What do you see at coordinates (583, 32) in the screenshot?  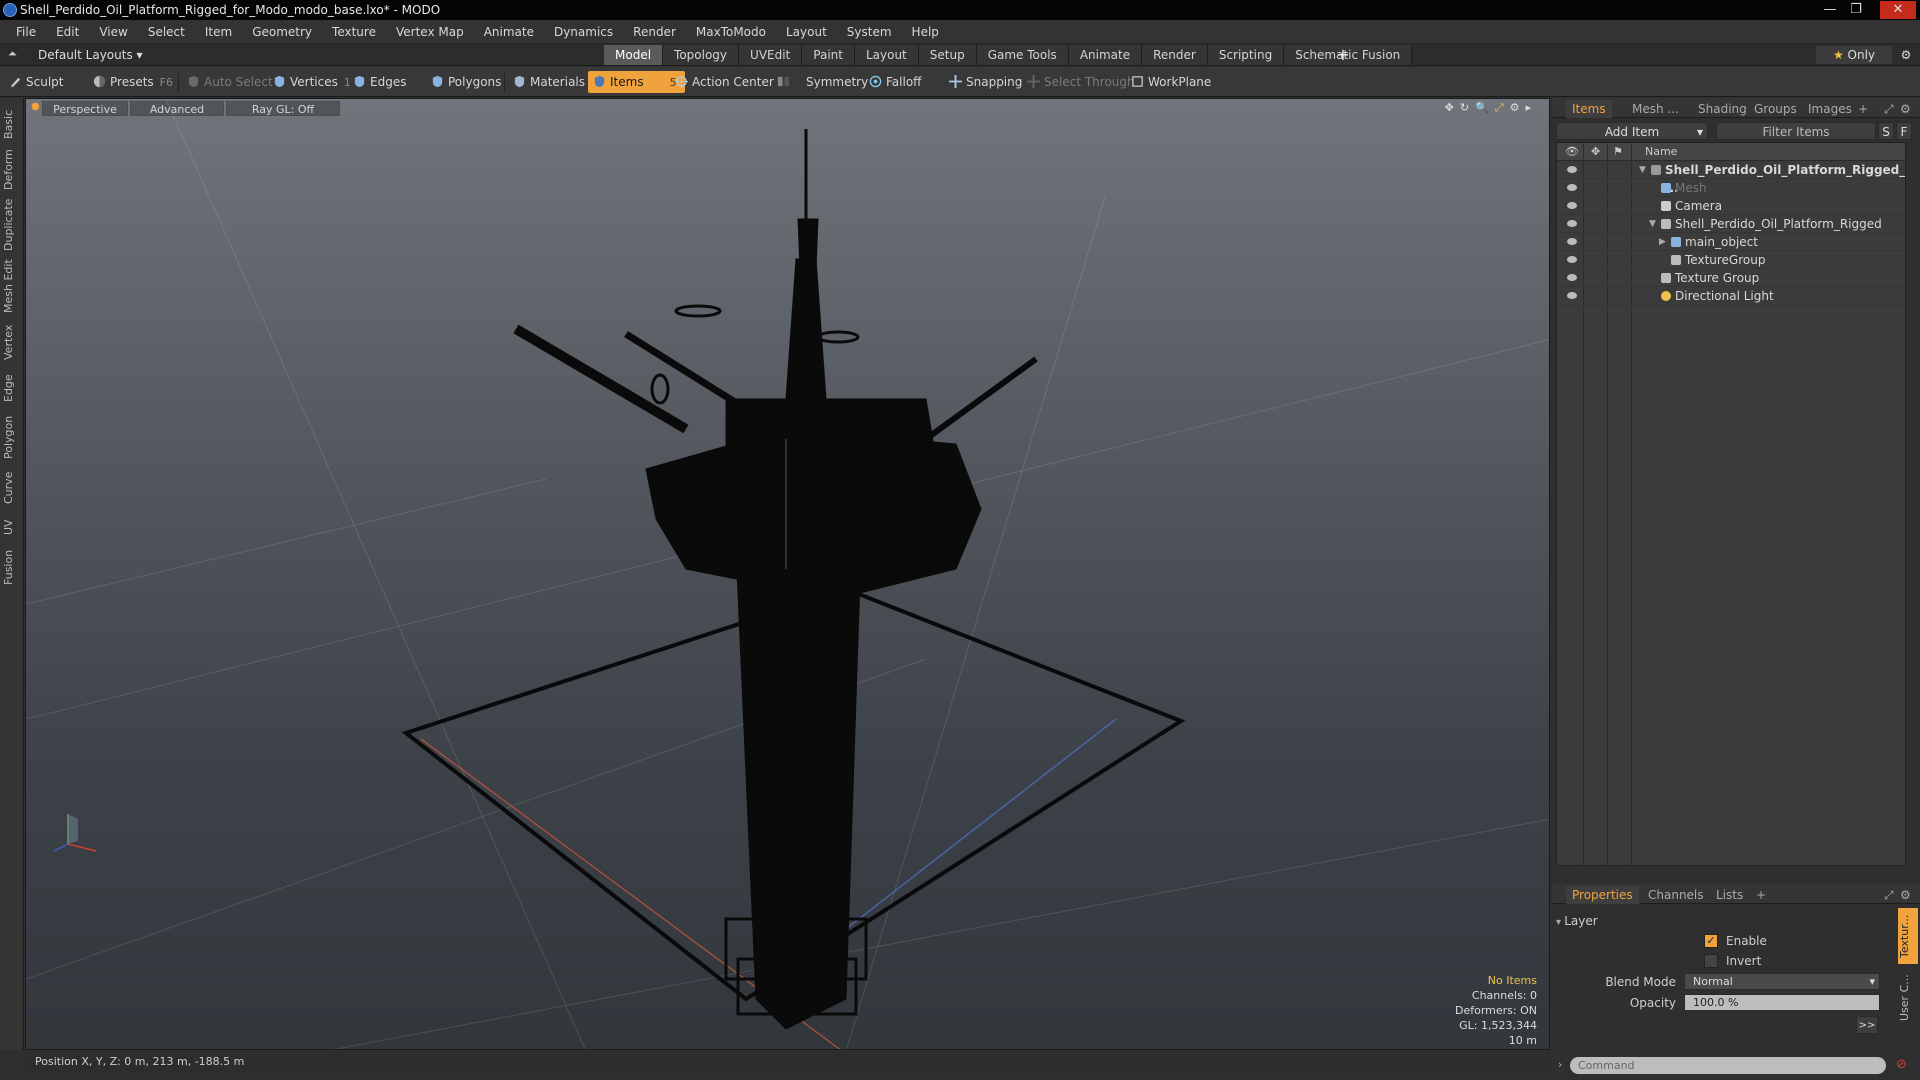 I see `menu-dynamics: Dynamics` at bounding box center [583, 32].